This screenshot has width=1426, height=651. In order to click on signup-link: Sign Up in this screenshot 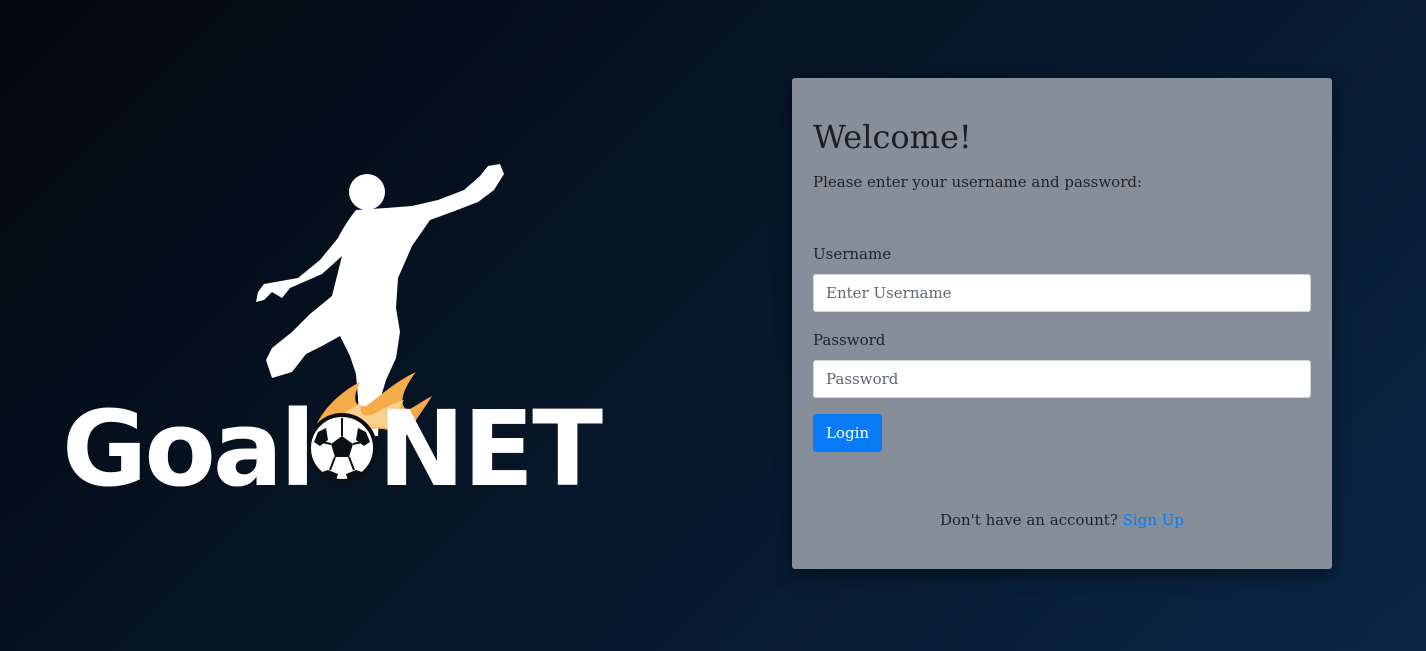, I will do `click(1153, 520)`.